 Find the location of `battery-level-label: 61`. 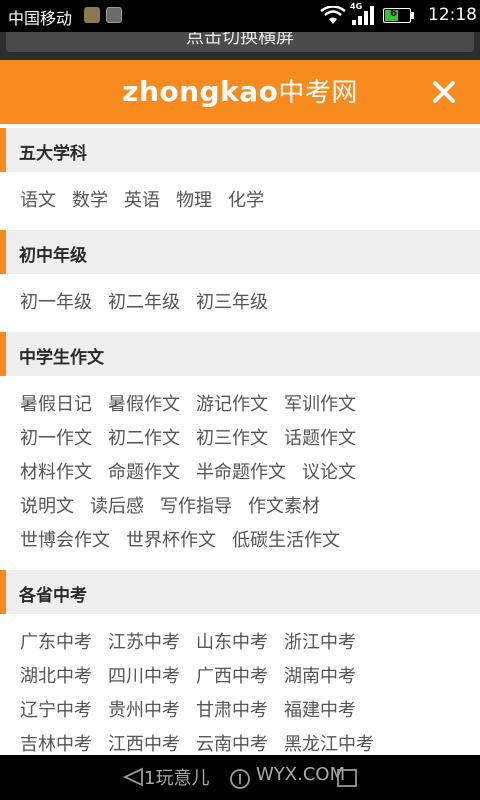

battery-level-label: 61 is located at coordinates (397, 13).